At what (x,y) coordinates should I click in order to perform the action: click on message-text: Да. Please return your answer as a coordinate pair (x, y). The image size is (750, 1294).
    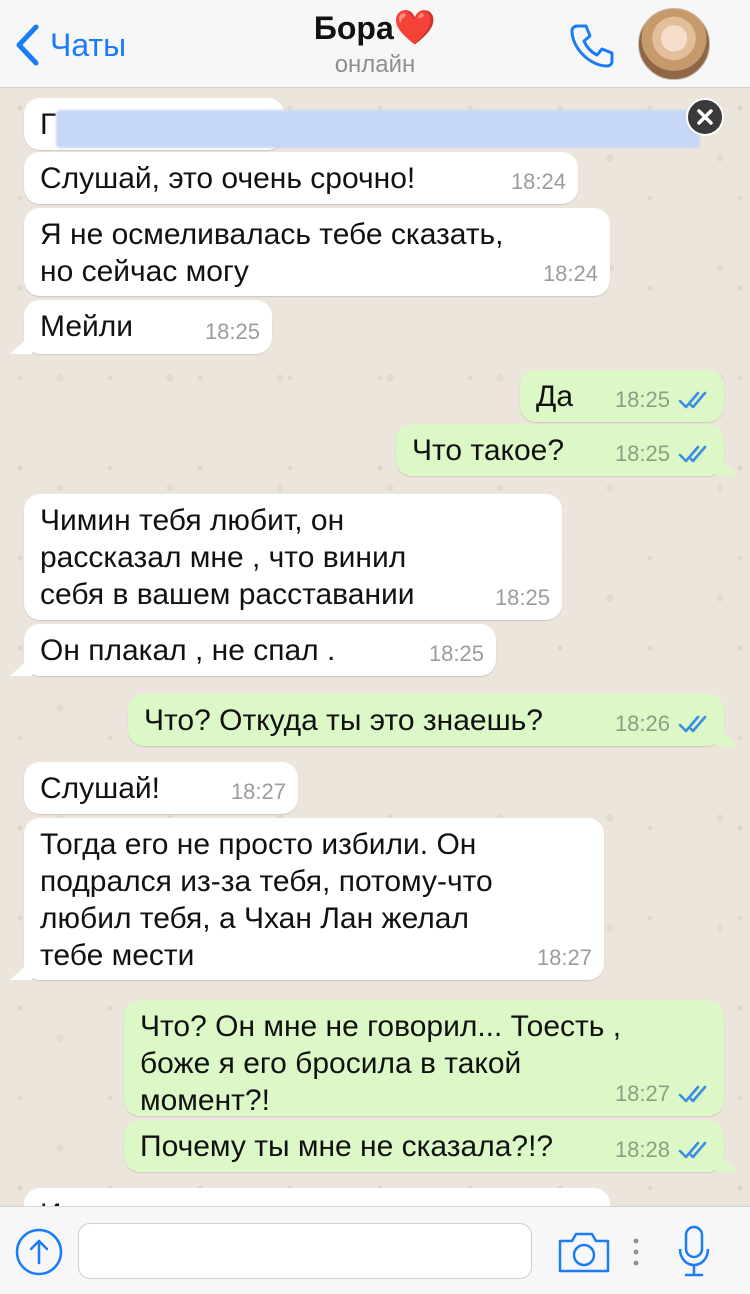
    Looking at the image, I should click on (555, 396).